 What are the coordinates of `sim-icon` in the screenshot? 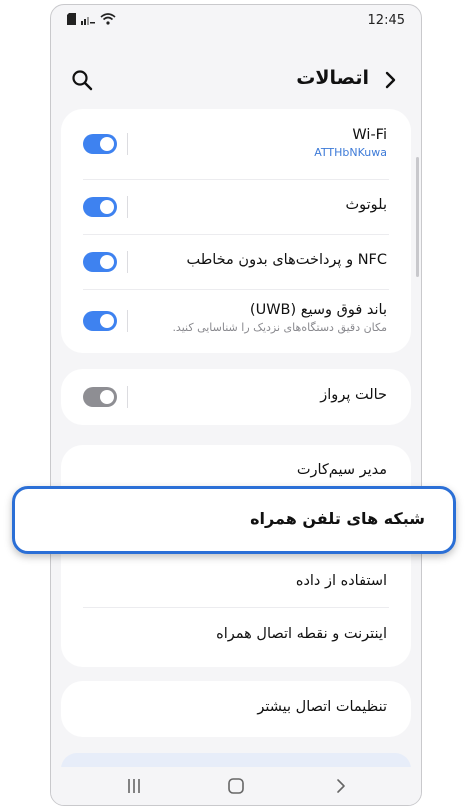 It's located at (71, 19).